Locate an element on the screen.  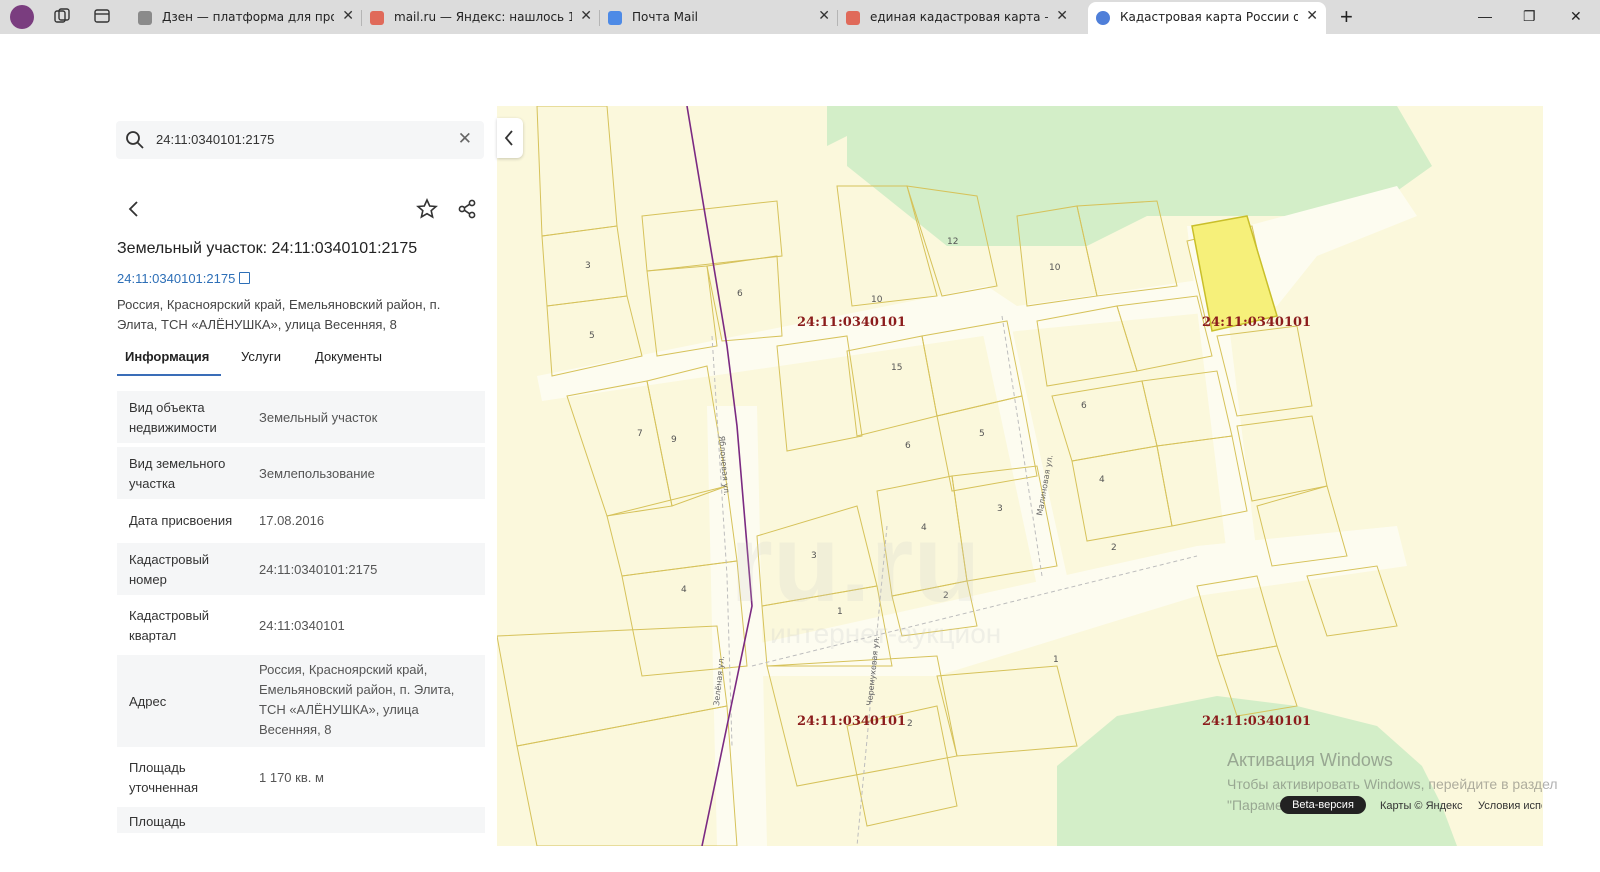
info-key: Площадь уточненная is located at coordinates (164, 777).